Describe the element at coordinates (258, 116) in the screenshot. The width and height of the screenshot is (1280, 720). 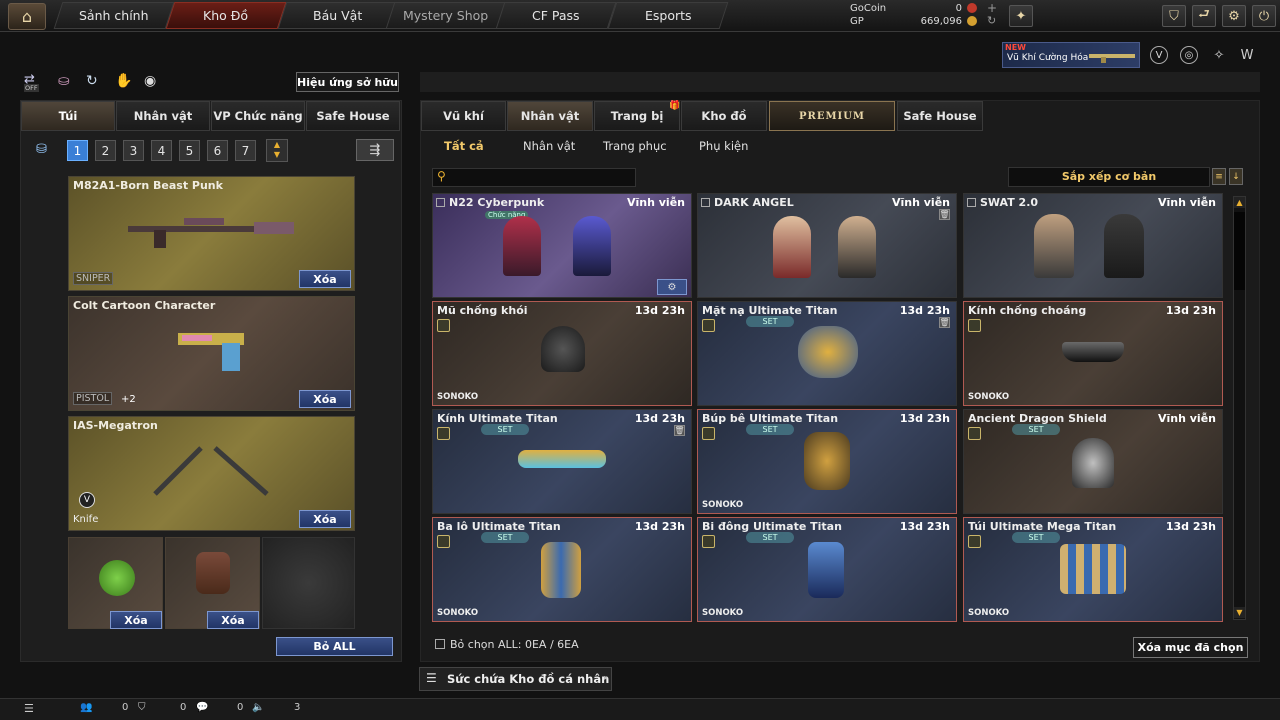
I see `tab-function-items: VP Chức năng` at that location.